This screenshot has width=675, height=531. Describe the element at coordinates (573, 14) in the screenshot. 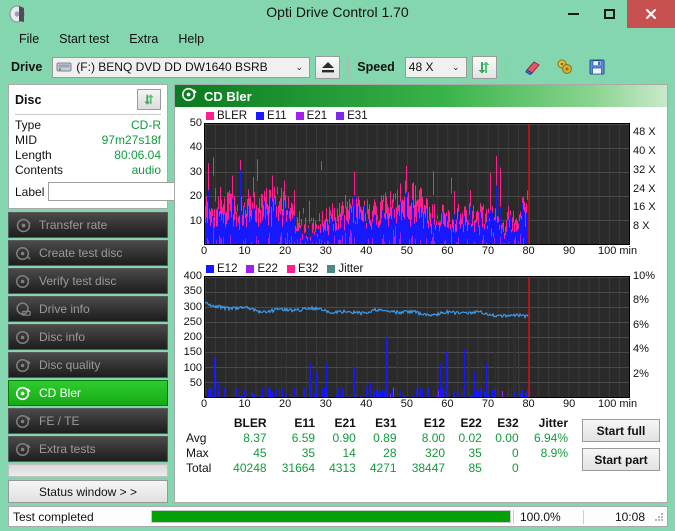

I see `minimize-button` at that location.